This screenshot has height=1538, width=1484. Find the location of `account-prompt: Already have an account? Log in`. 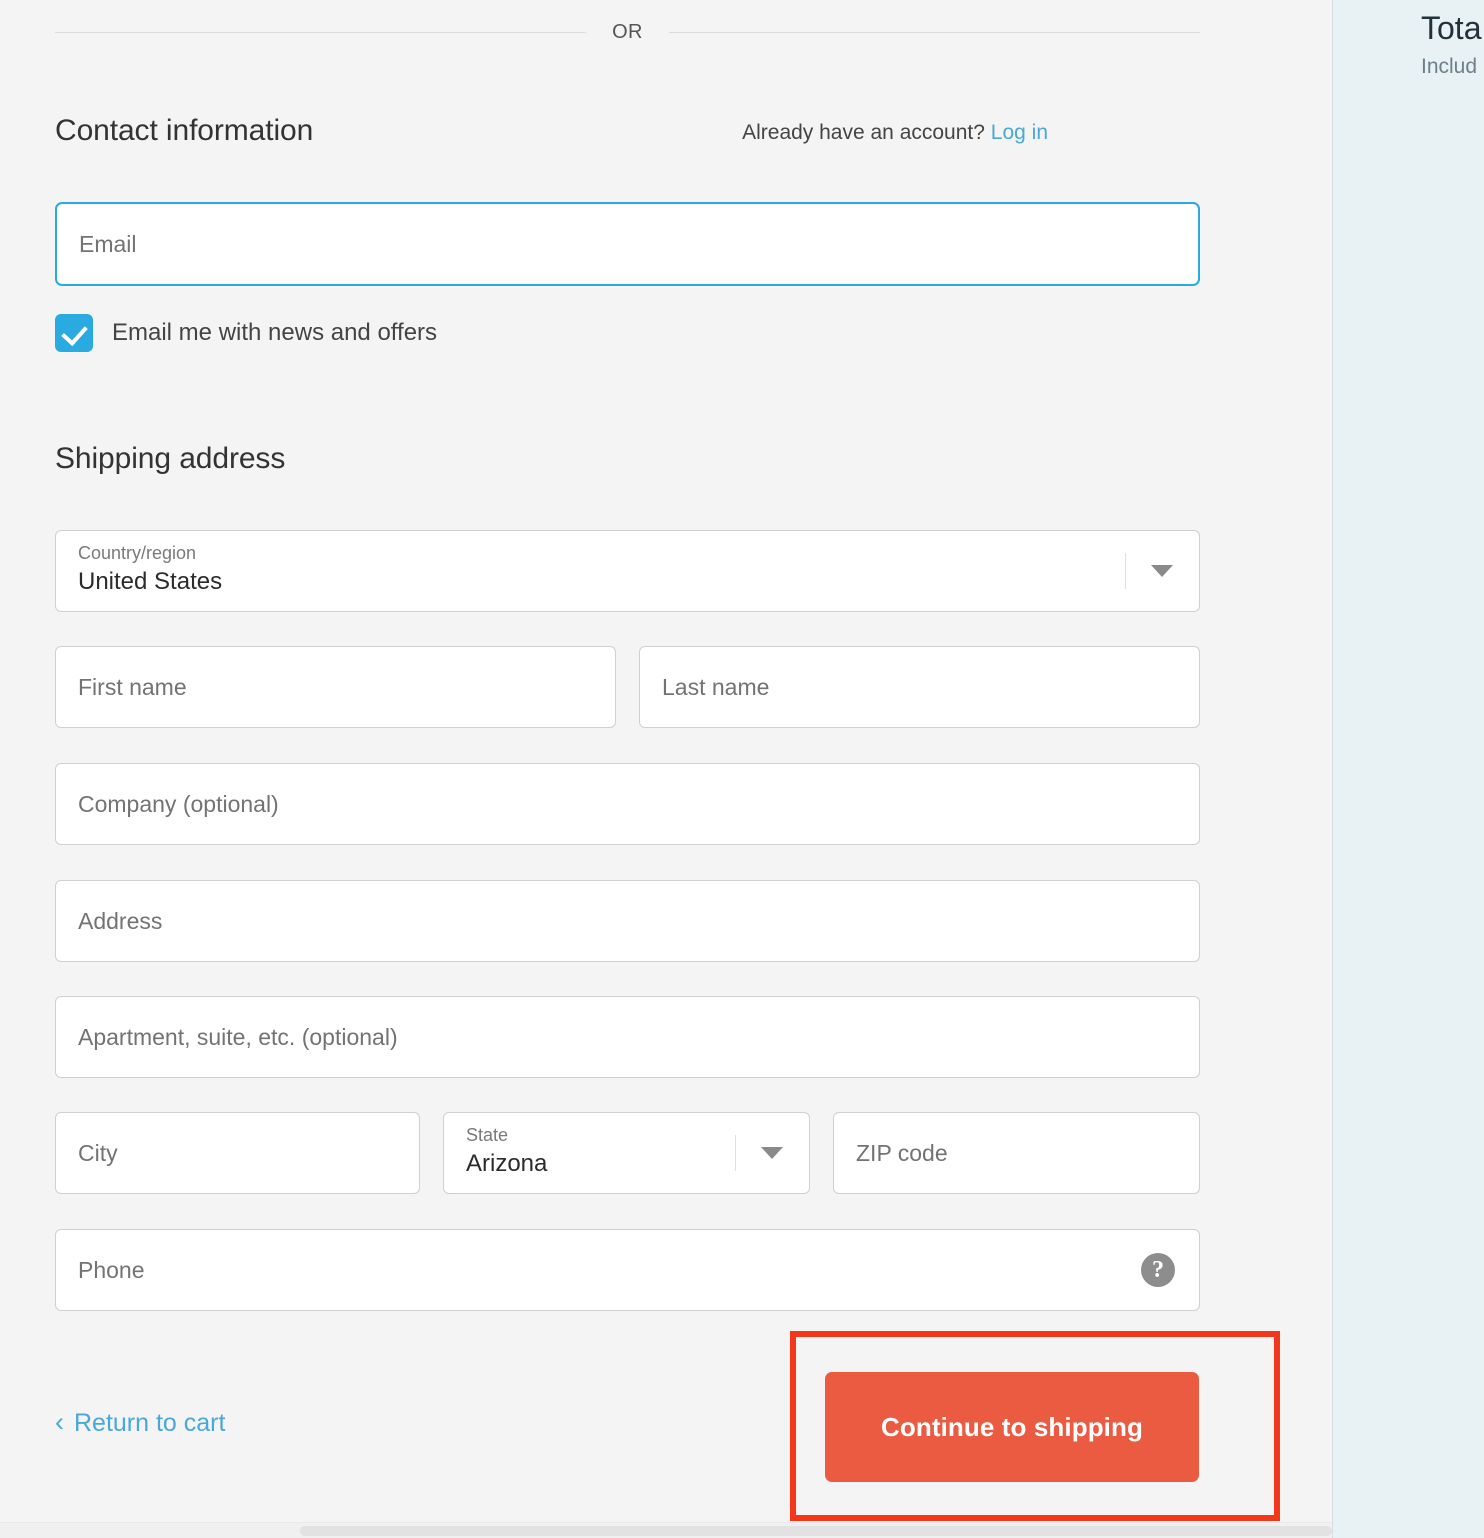

account-prompt: Already have an account? Log in is located at coordinates (895, 133).